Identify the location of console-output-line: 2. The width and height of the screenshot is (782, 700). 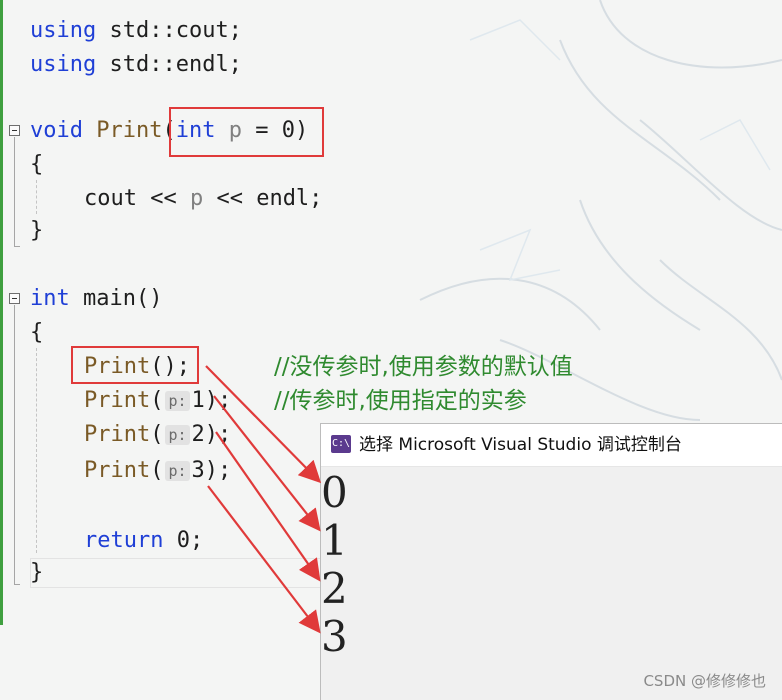
(334, 588).